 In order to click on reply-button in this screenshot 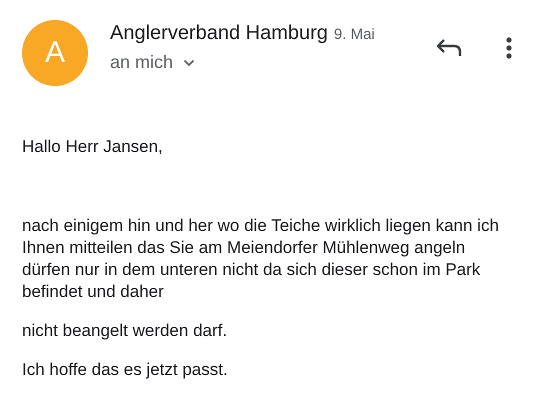, I will do `click(449, 48)`.